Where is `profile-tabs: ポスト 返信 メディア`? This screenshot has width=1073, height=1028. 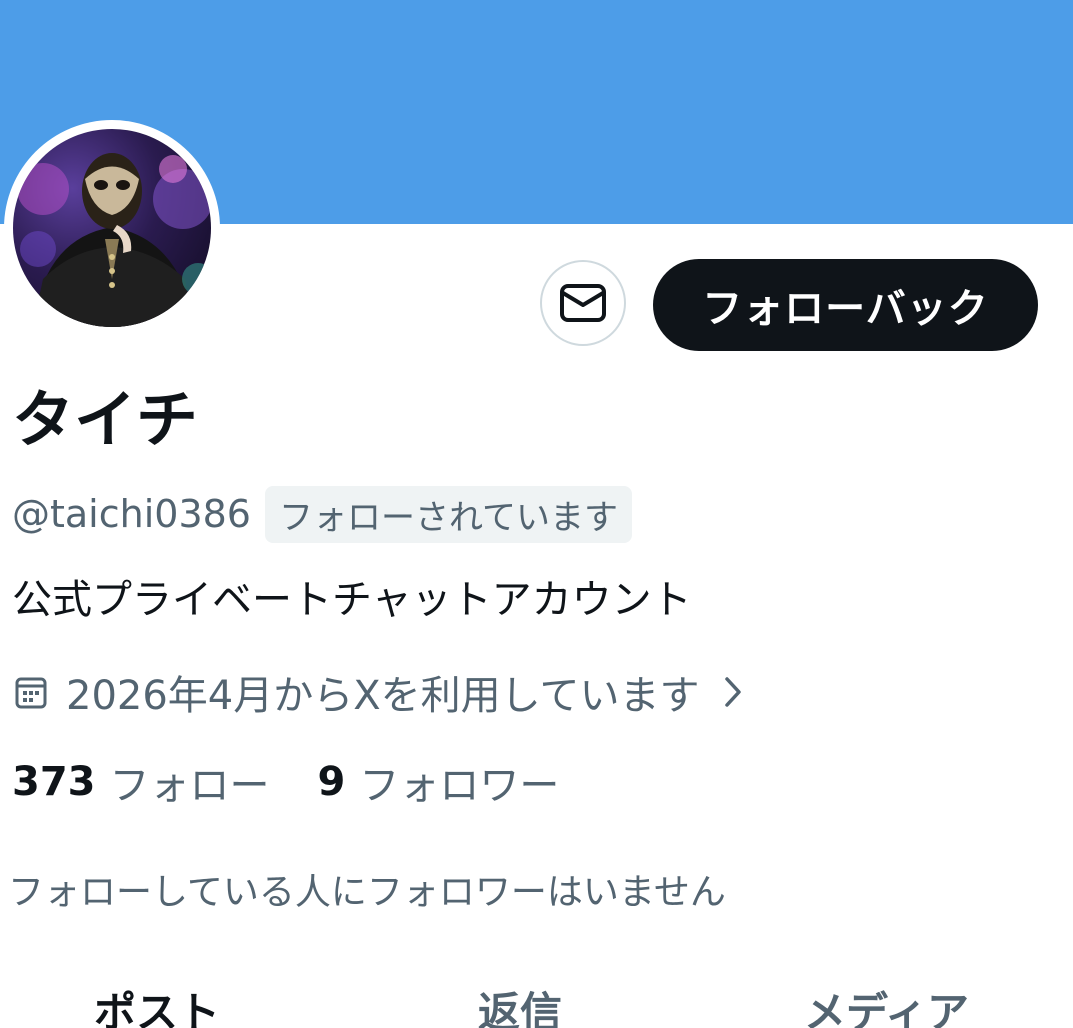 profile-tabs: ポスト 返信 メディア is located at coordinates (536, 1003).